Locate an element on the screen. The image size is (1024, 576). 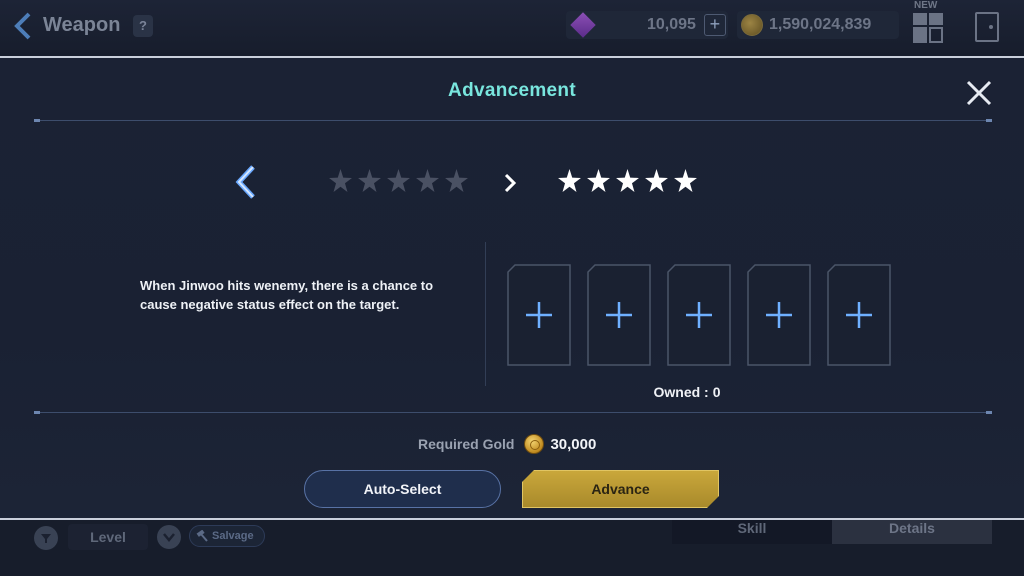
tab-skill: Skill is located at coordinates (752, 532).